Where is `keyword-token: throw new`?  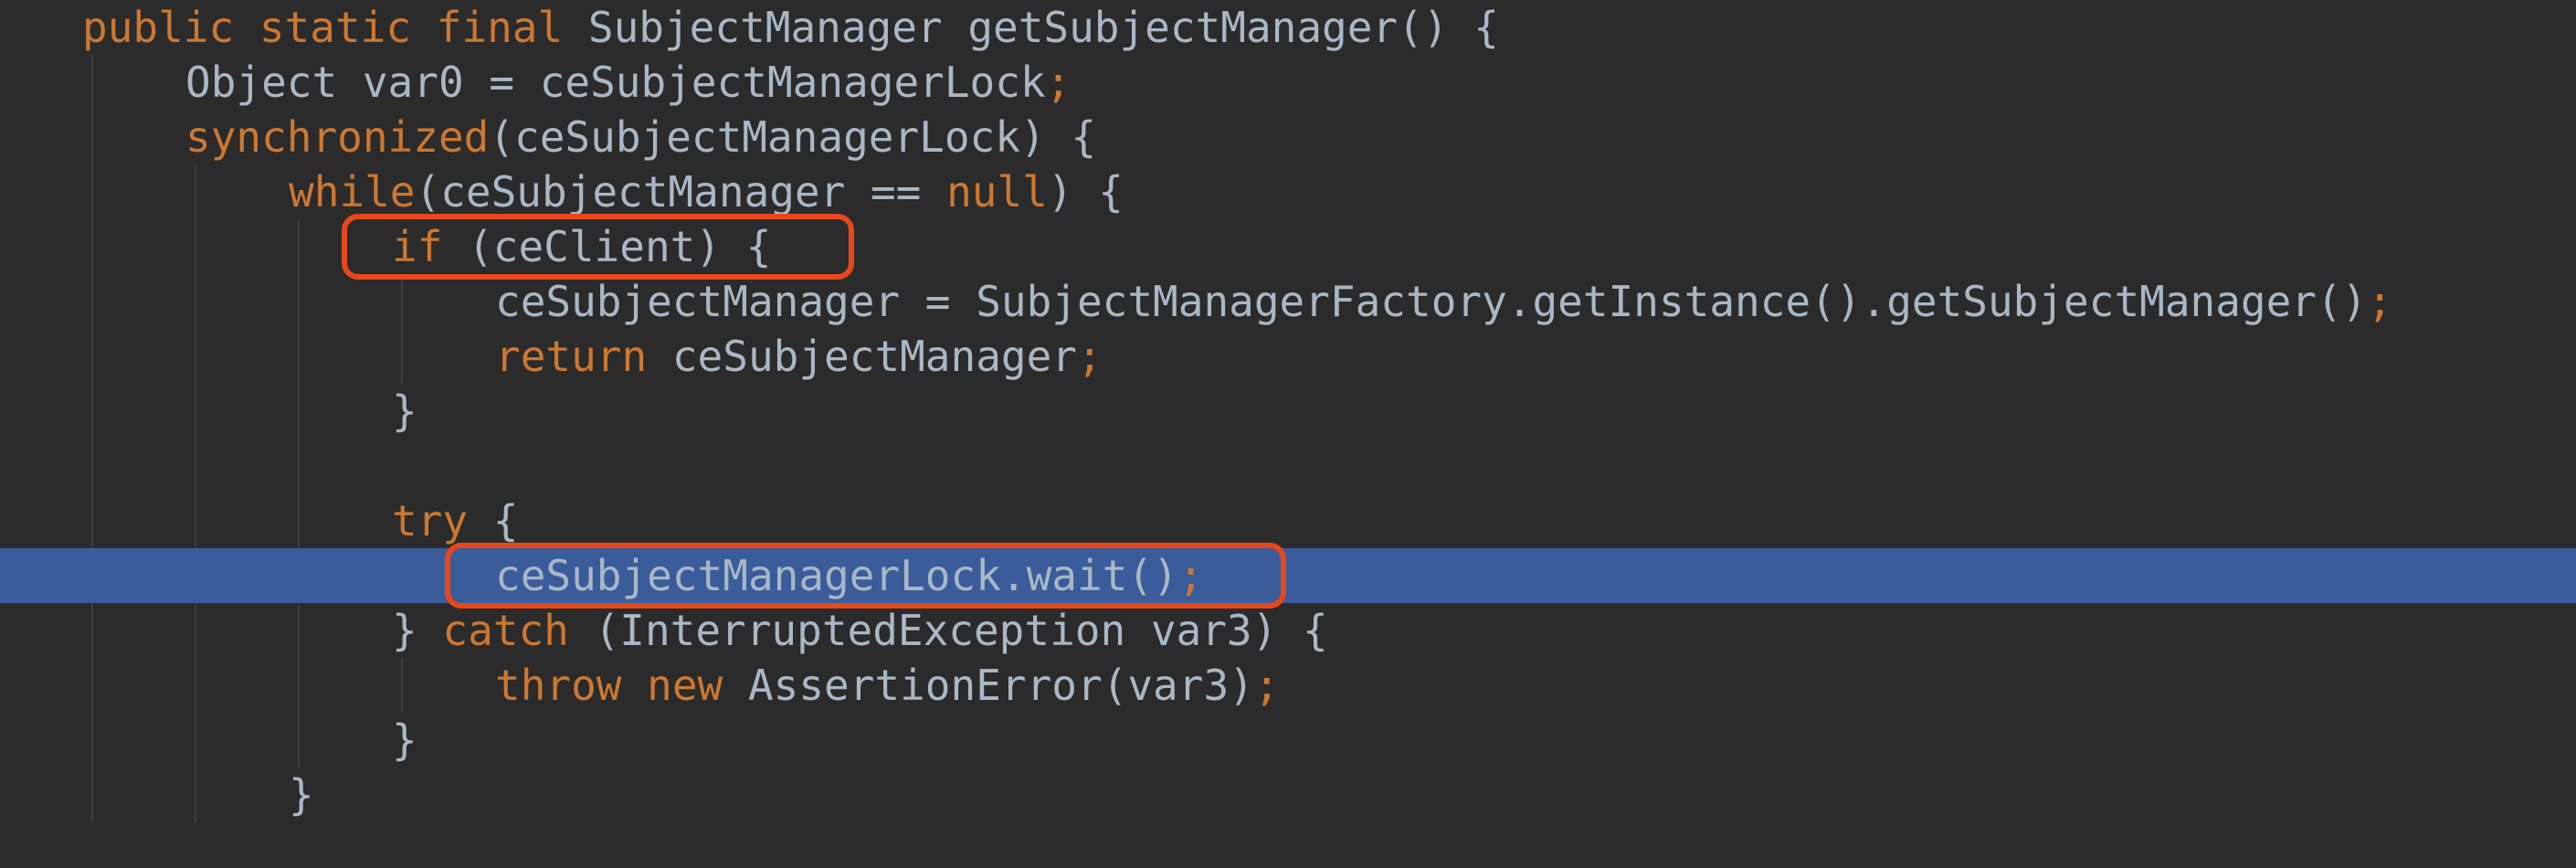 keyword-token: throw new is located at coordinates (609, 685).